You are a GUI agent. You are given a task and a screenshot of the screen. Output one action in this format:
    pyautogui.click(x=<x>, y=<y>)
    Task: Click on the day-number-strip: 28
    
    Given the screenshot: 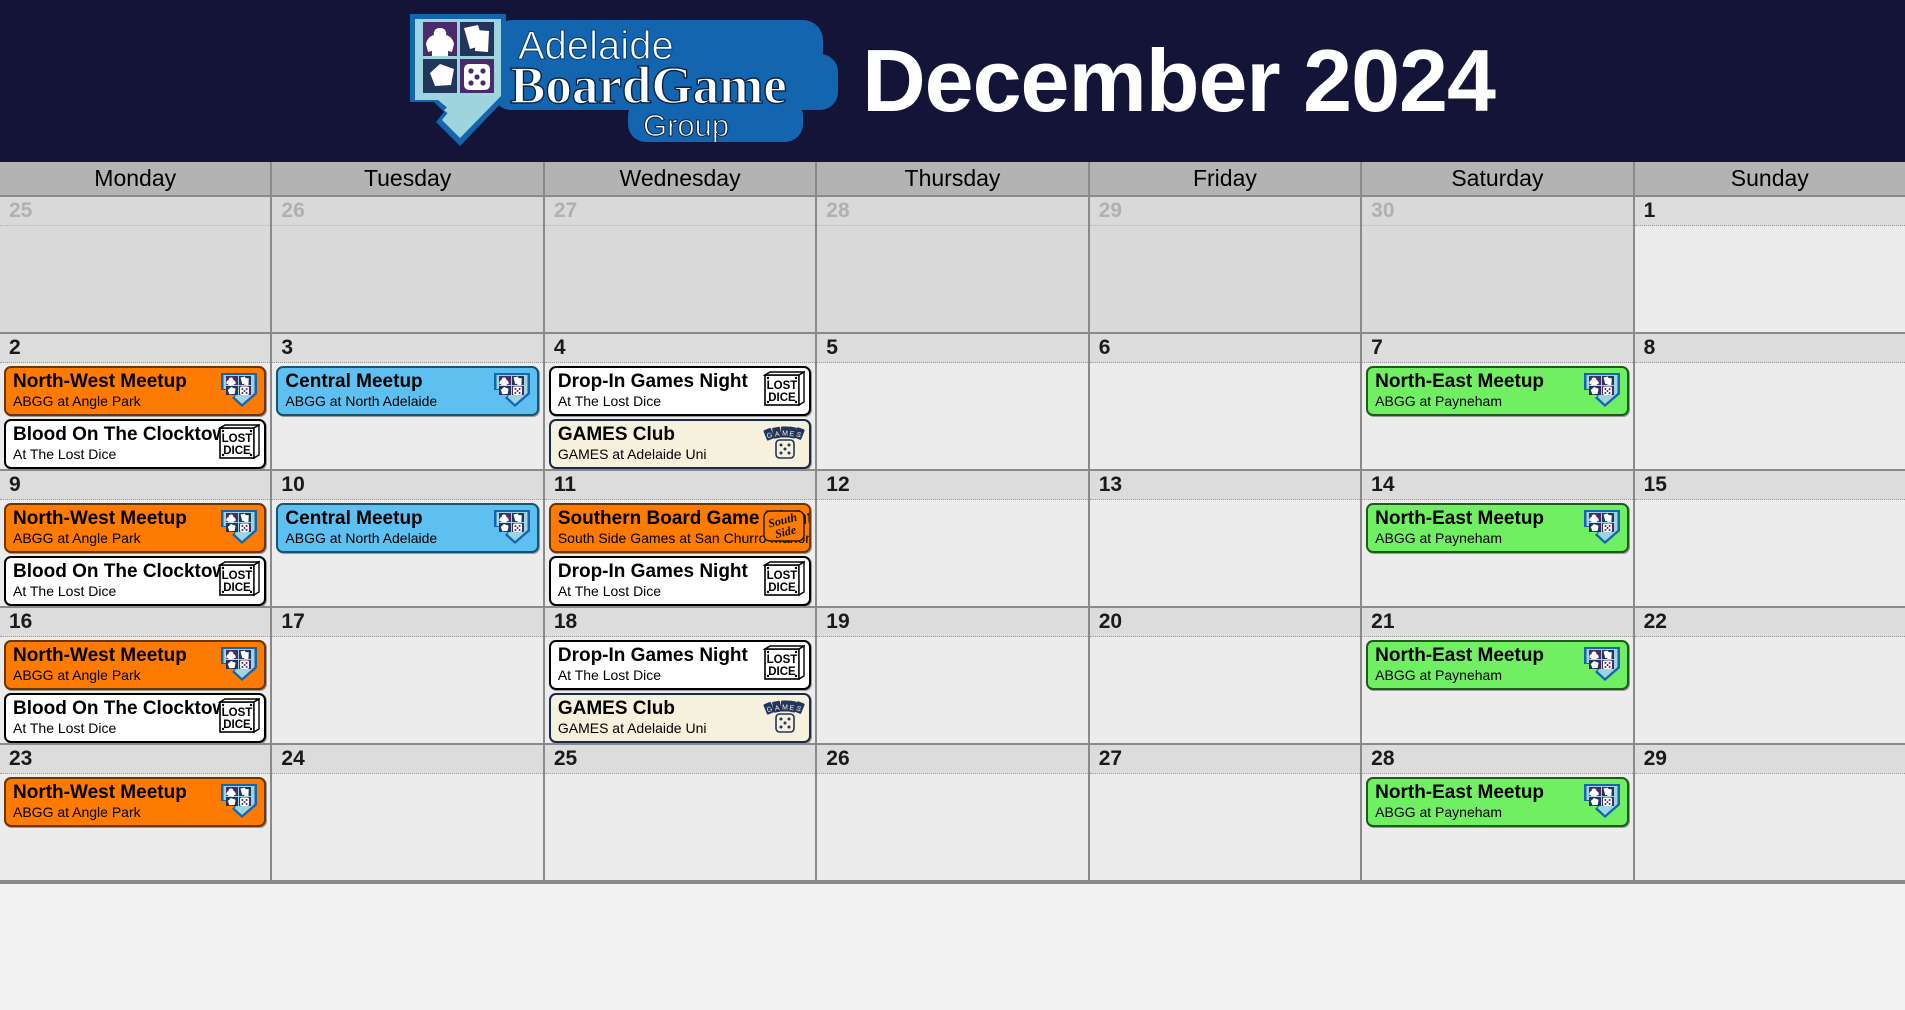 What is the action you would take?
    pyautogui.click(x=1497, y=759)
    